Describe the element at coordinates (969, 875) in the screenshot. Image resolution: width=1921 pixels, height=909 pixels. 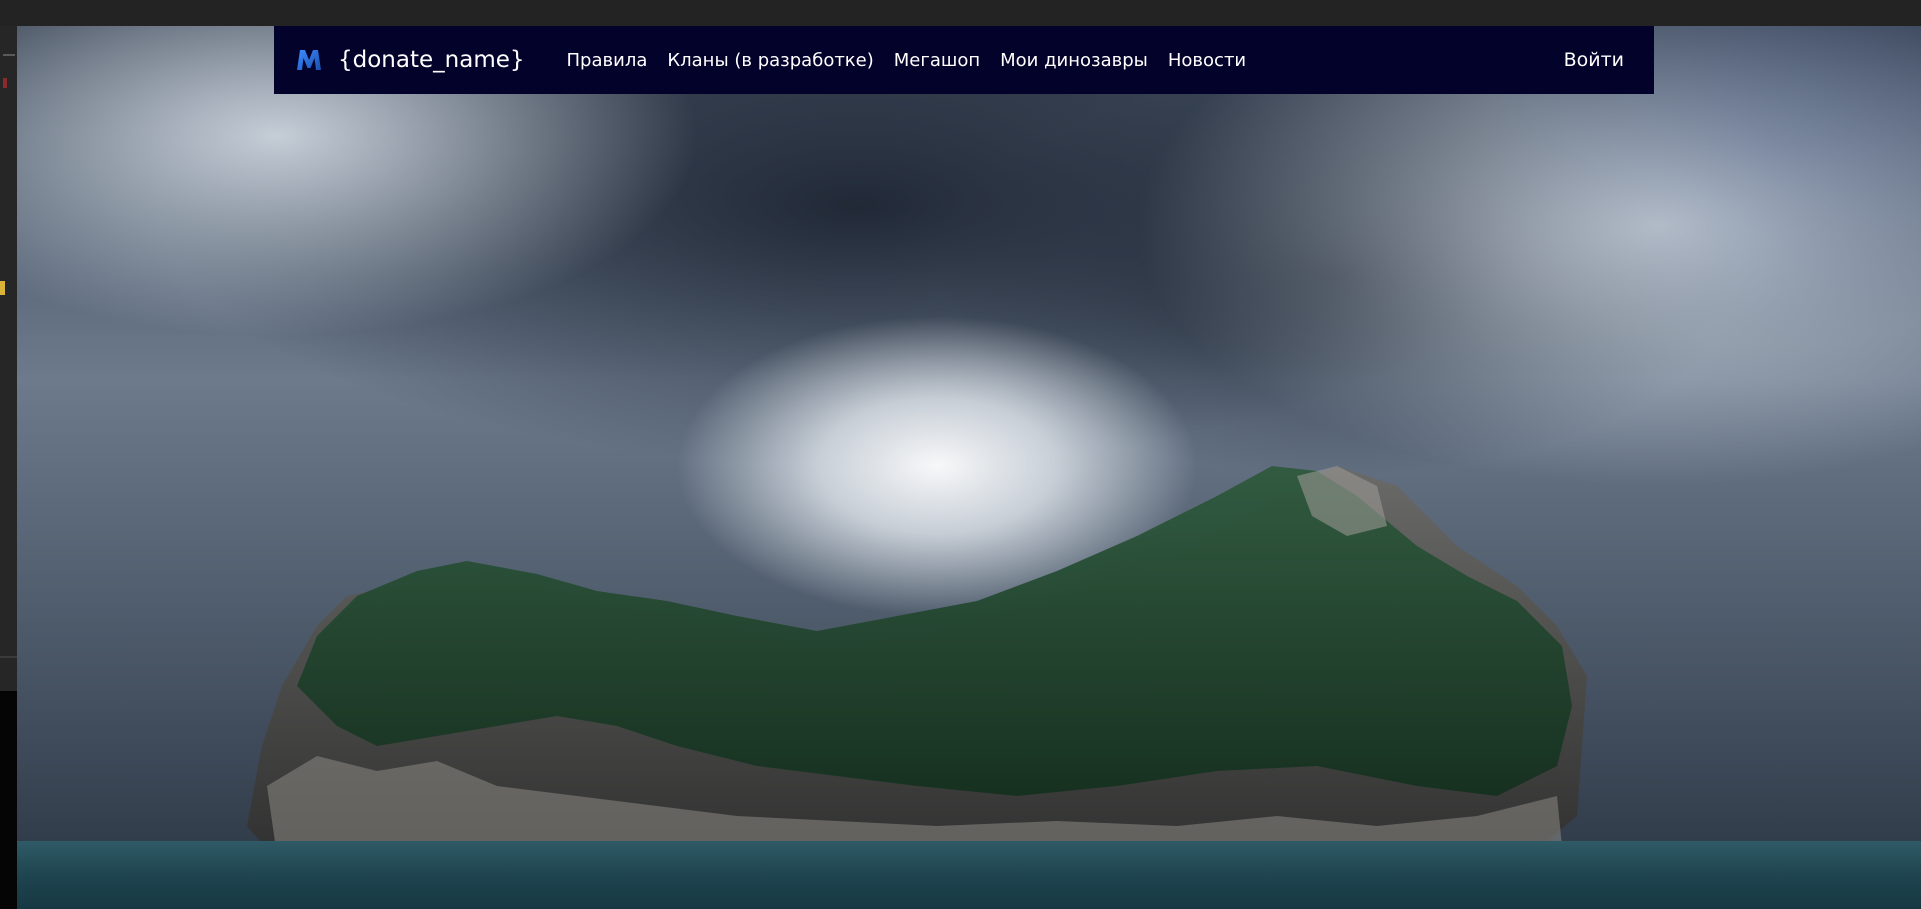
I see `sea-water` at that location.